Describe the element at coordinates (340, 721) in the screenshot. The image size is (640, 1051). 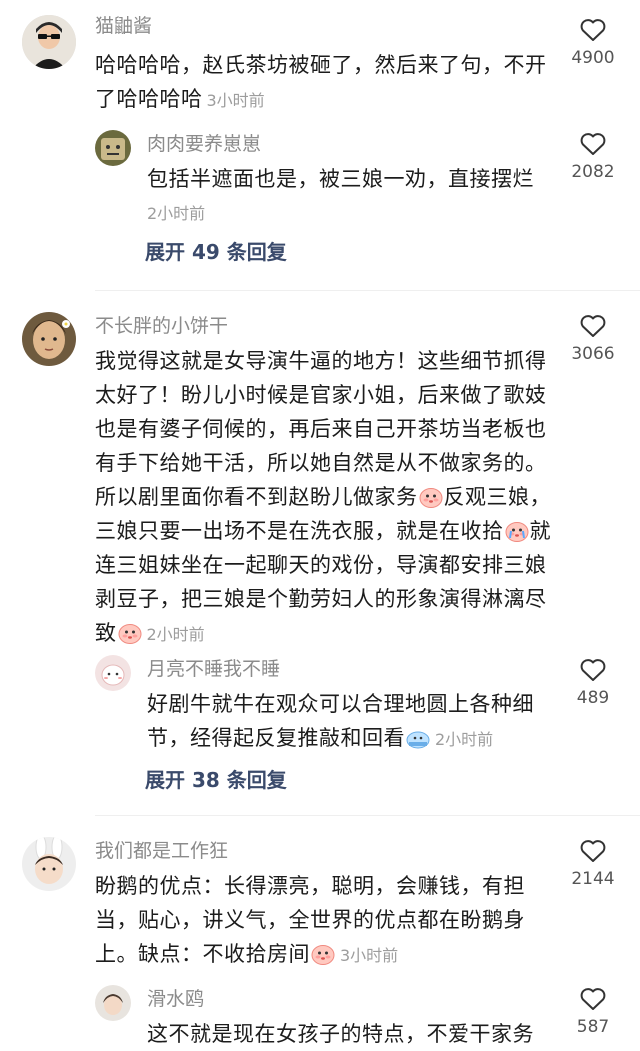
I see `reply-text: 好剧牛就牛在观众可以合理地圆上各种细 节，经得起反复推敲和回看 2小时前` at that location.